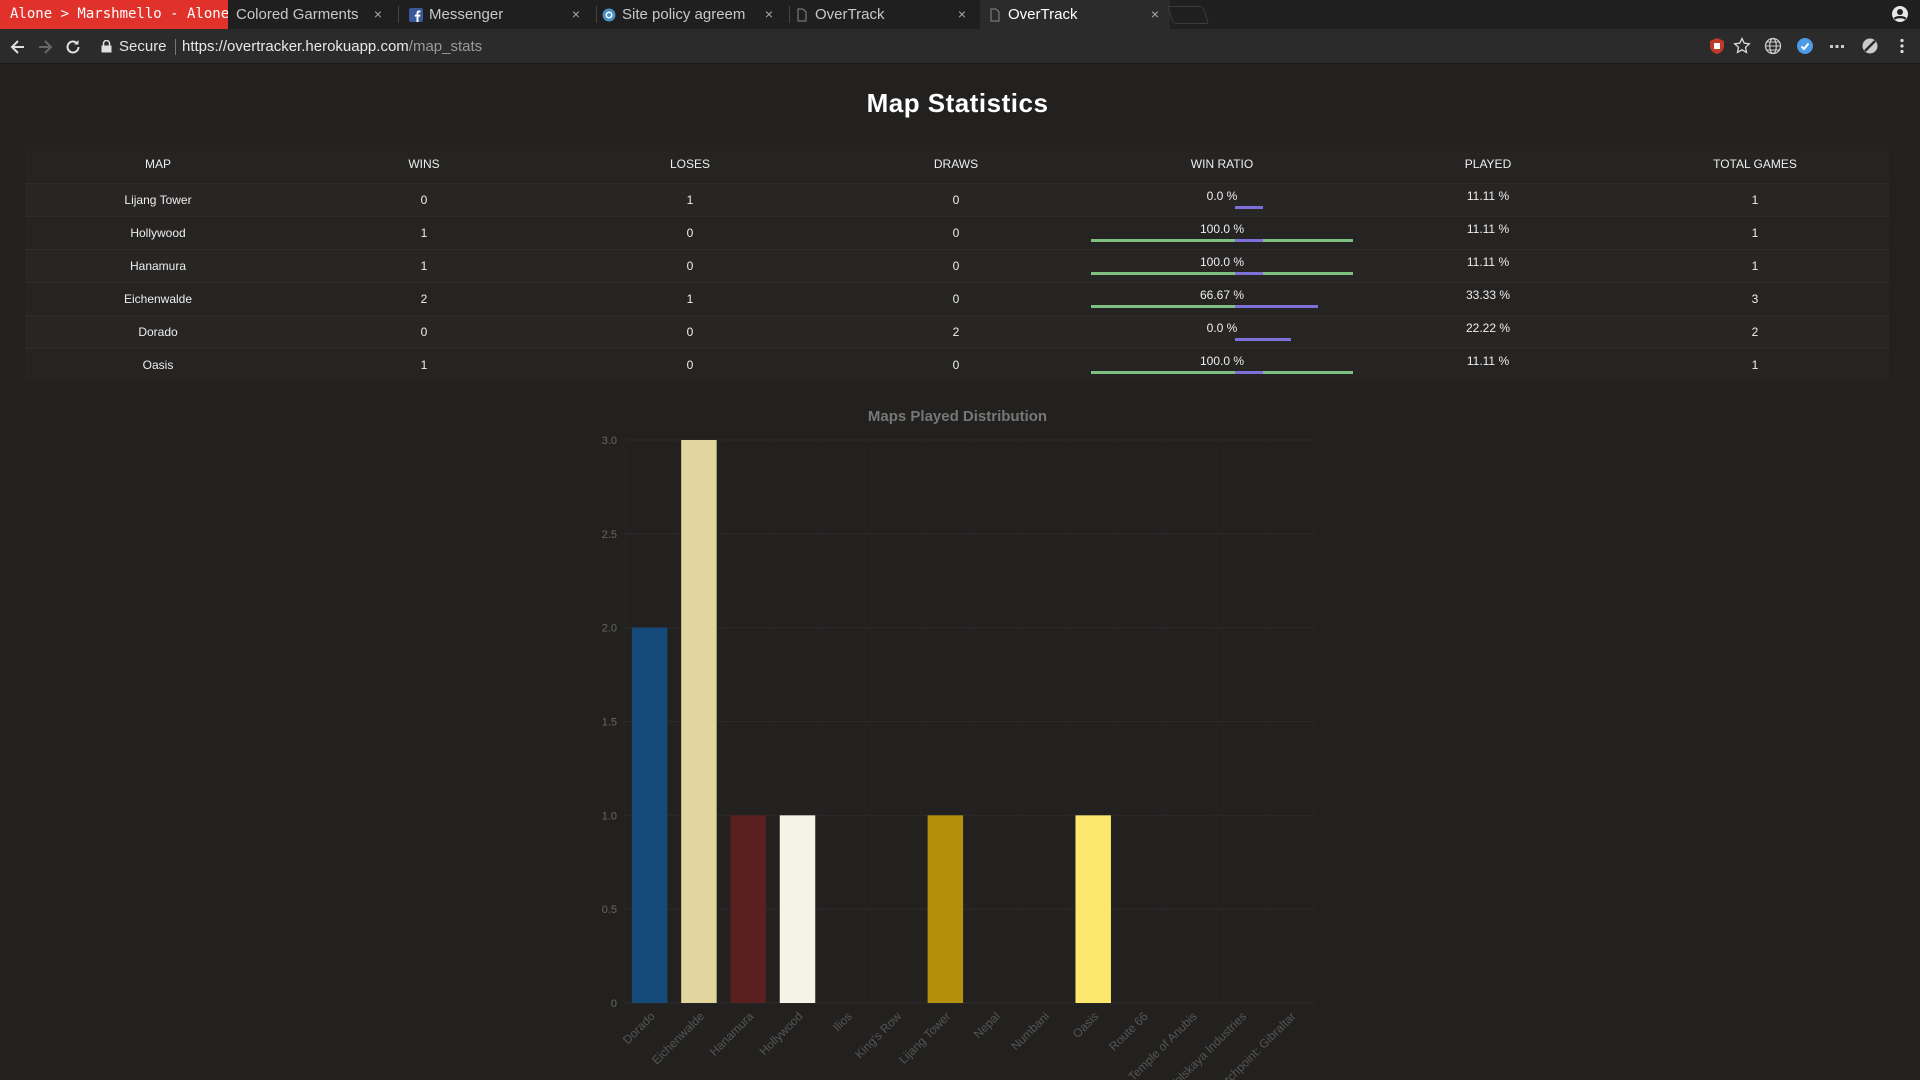 This screenshot has height=1080, width=1920. I want to click on new-tab-button, so click(1188, 15).